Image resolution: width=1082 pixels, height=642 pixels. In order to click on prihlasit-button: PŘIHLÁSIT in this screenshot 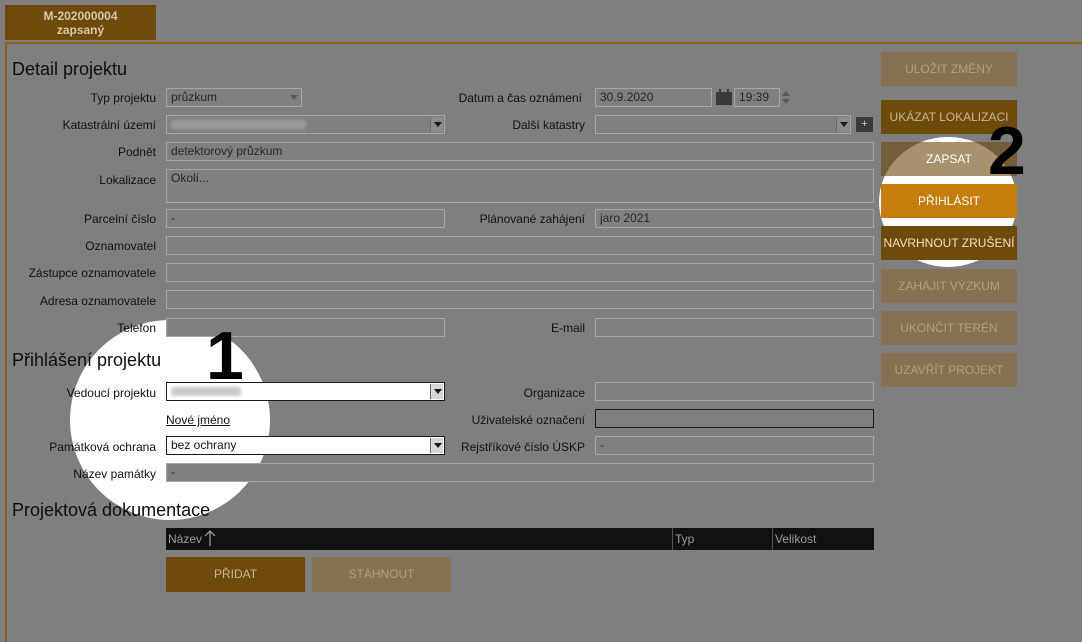, I will do `click(949, 201)`.